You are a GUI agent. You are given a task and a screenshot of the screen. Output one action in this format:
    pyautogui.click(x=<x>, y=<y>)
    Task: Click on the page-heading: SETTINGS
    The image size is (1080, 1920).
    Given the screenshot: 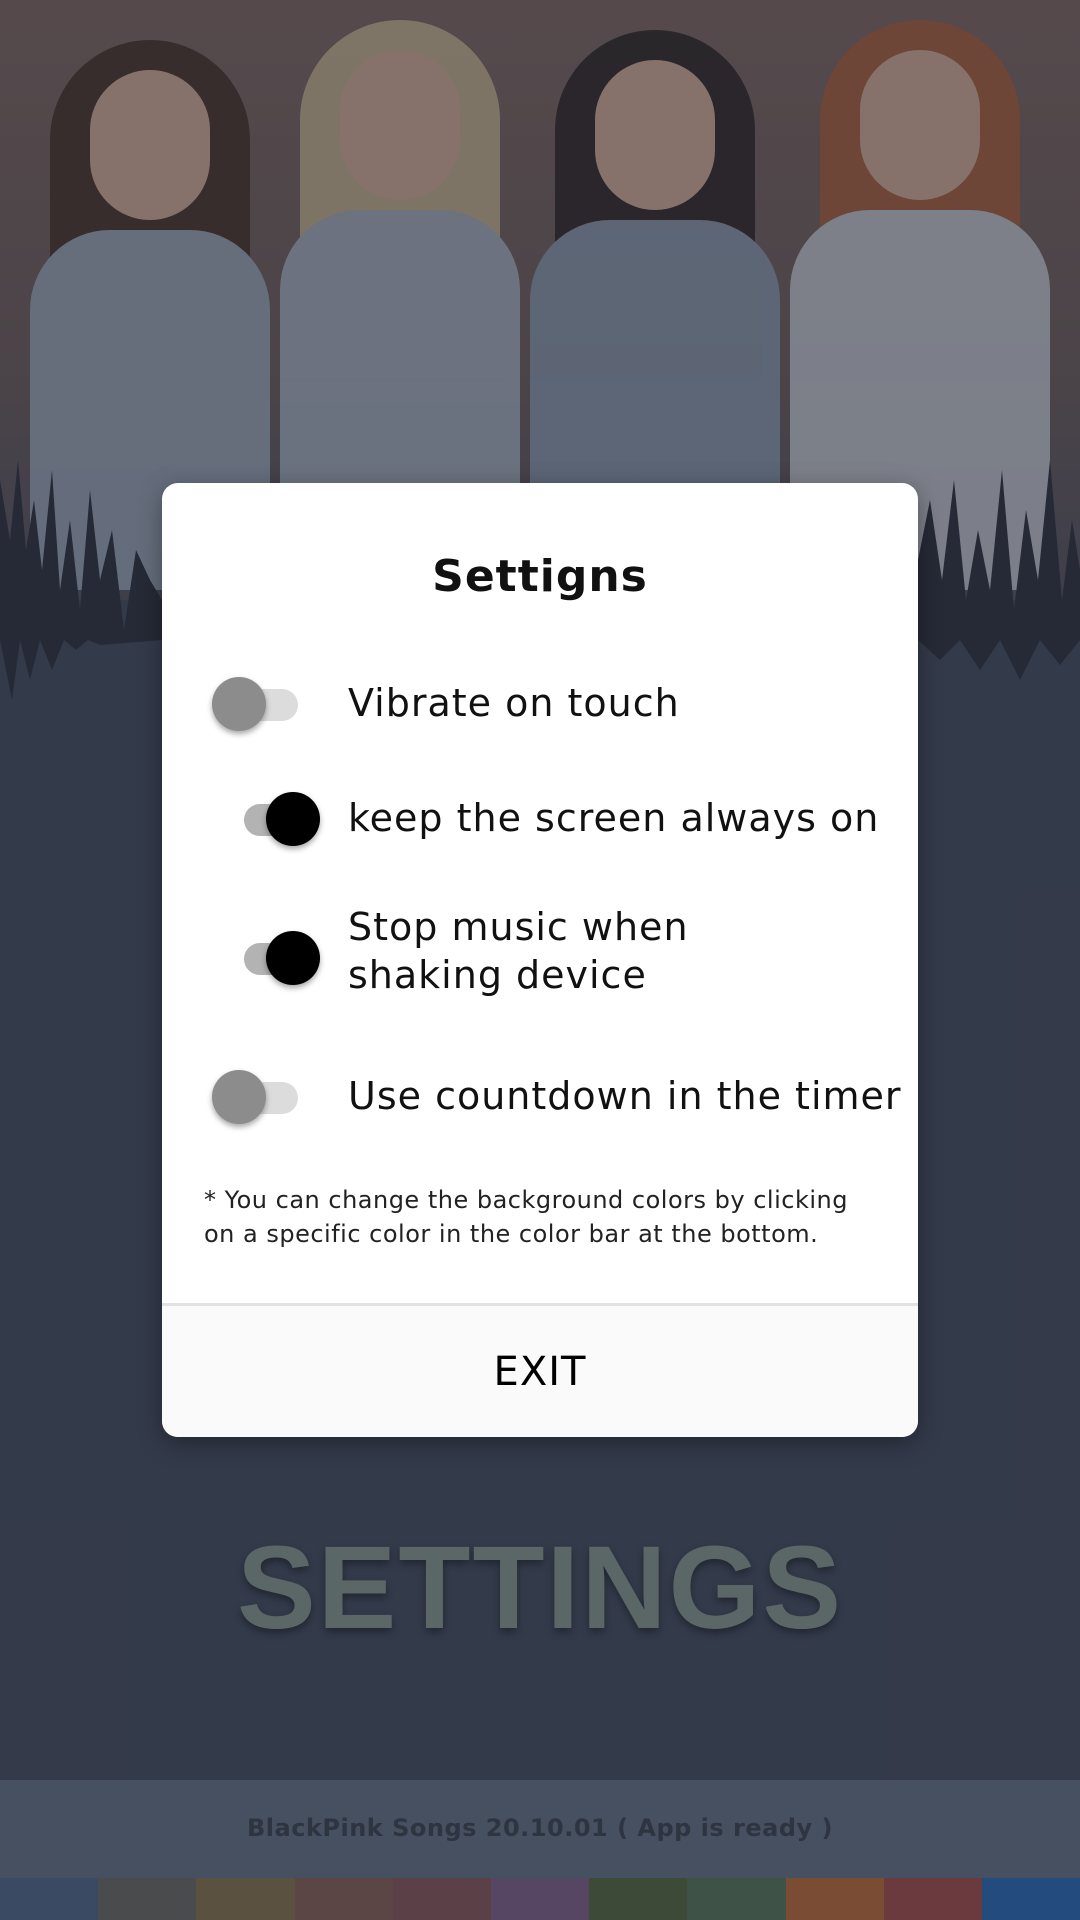 What is the action you would take?
    pyautogui.click(x=540, y=1588)
    